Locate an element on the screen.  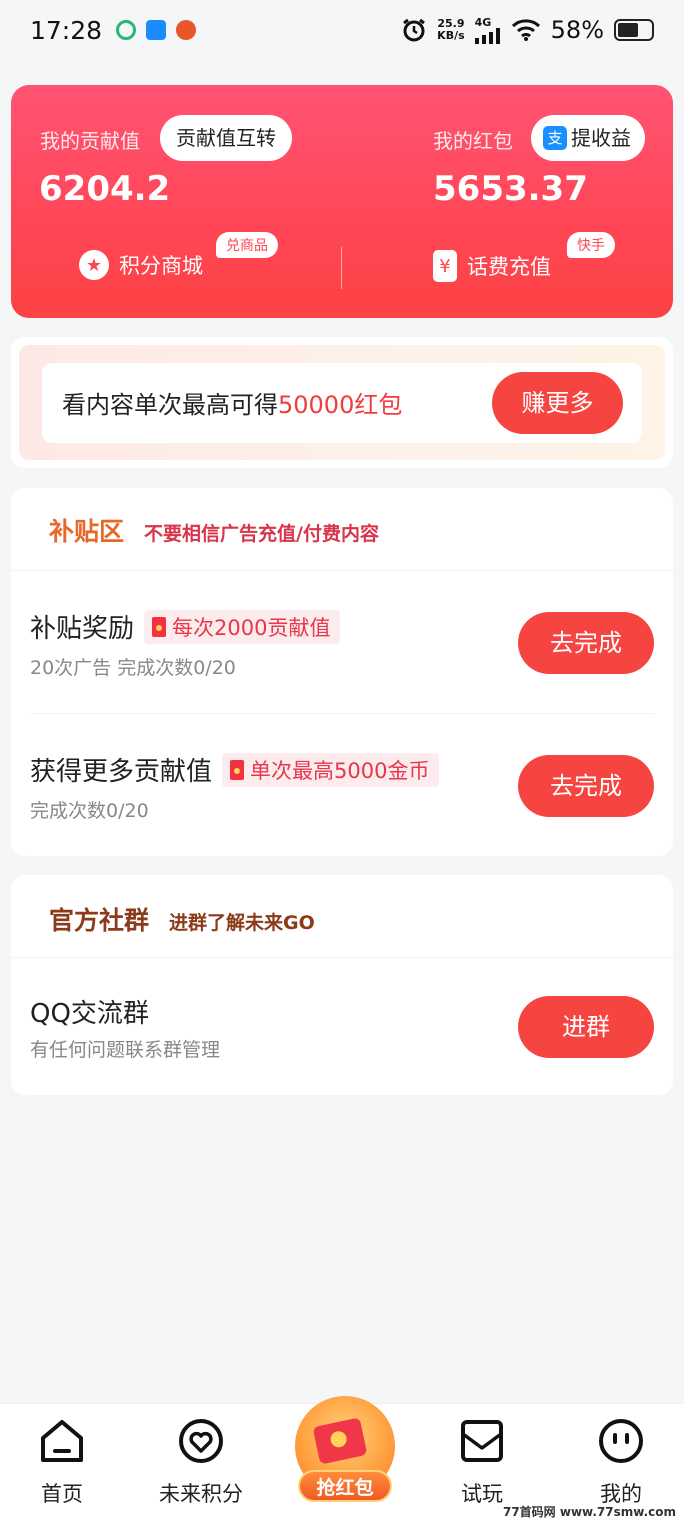
promo-banner-background: 看内容单次最高可得50000红包 赚更多 is located at coordinates (342, 402).